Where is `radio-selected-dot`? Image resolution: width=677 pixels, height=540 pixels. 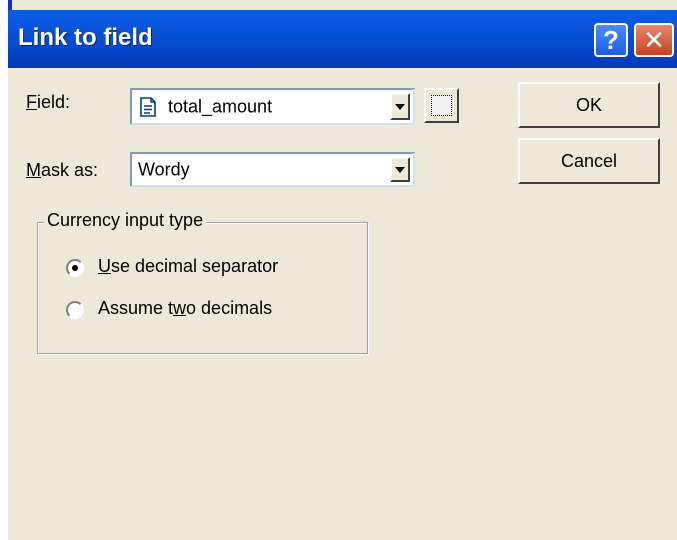
radio-selected-dot is located at coordinates (75, 268).